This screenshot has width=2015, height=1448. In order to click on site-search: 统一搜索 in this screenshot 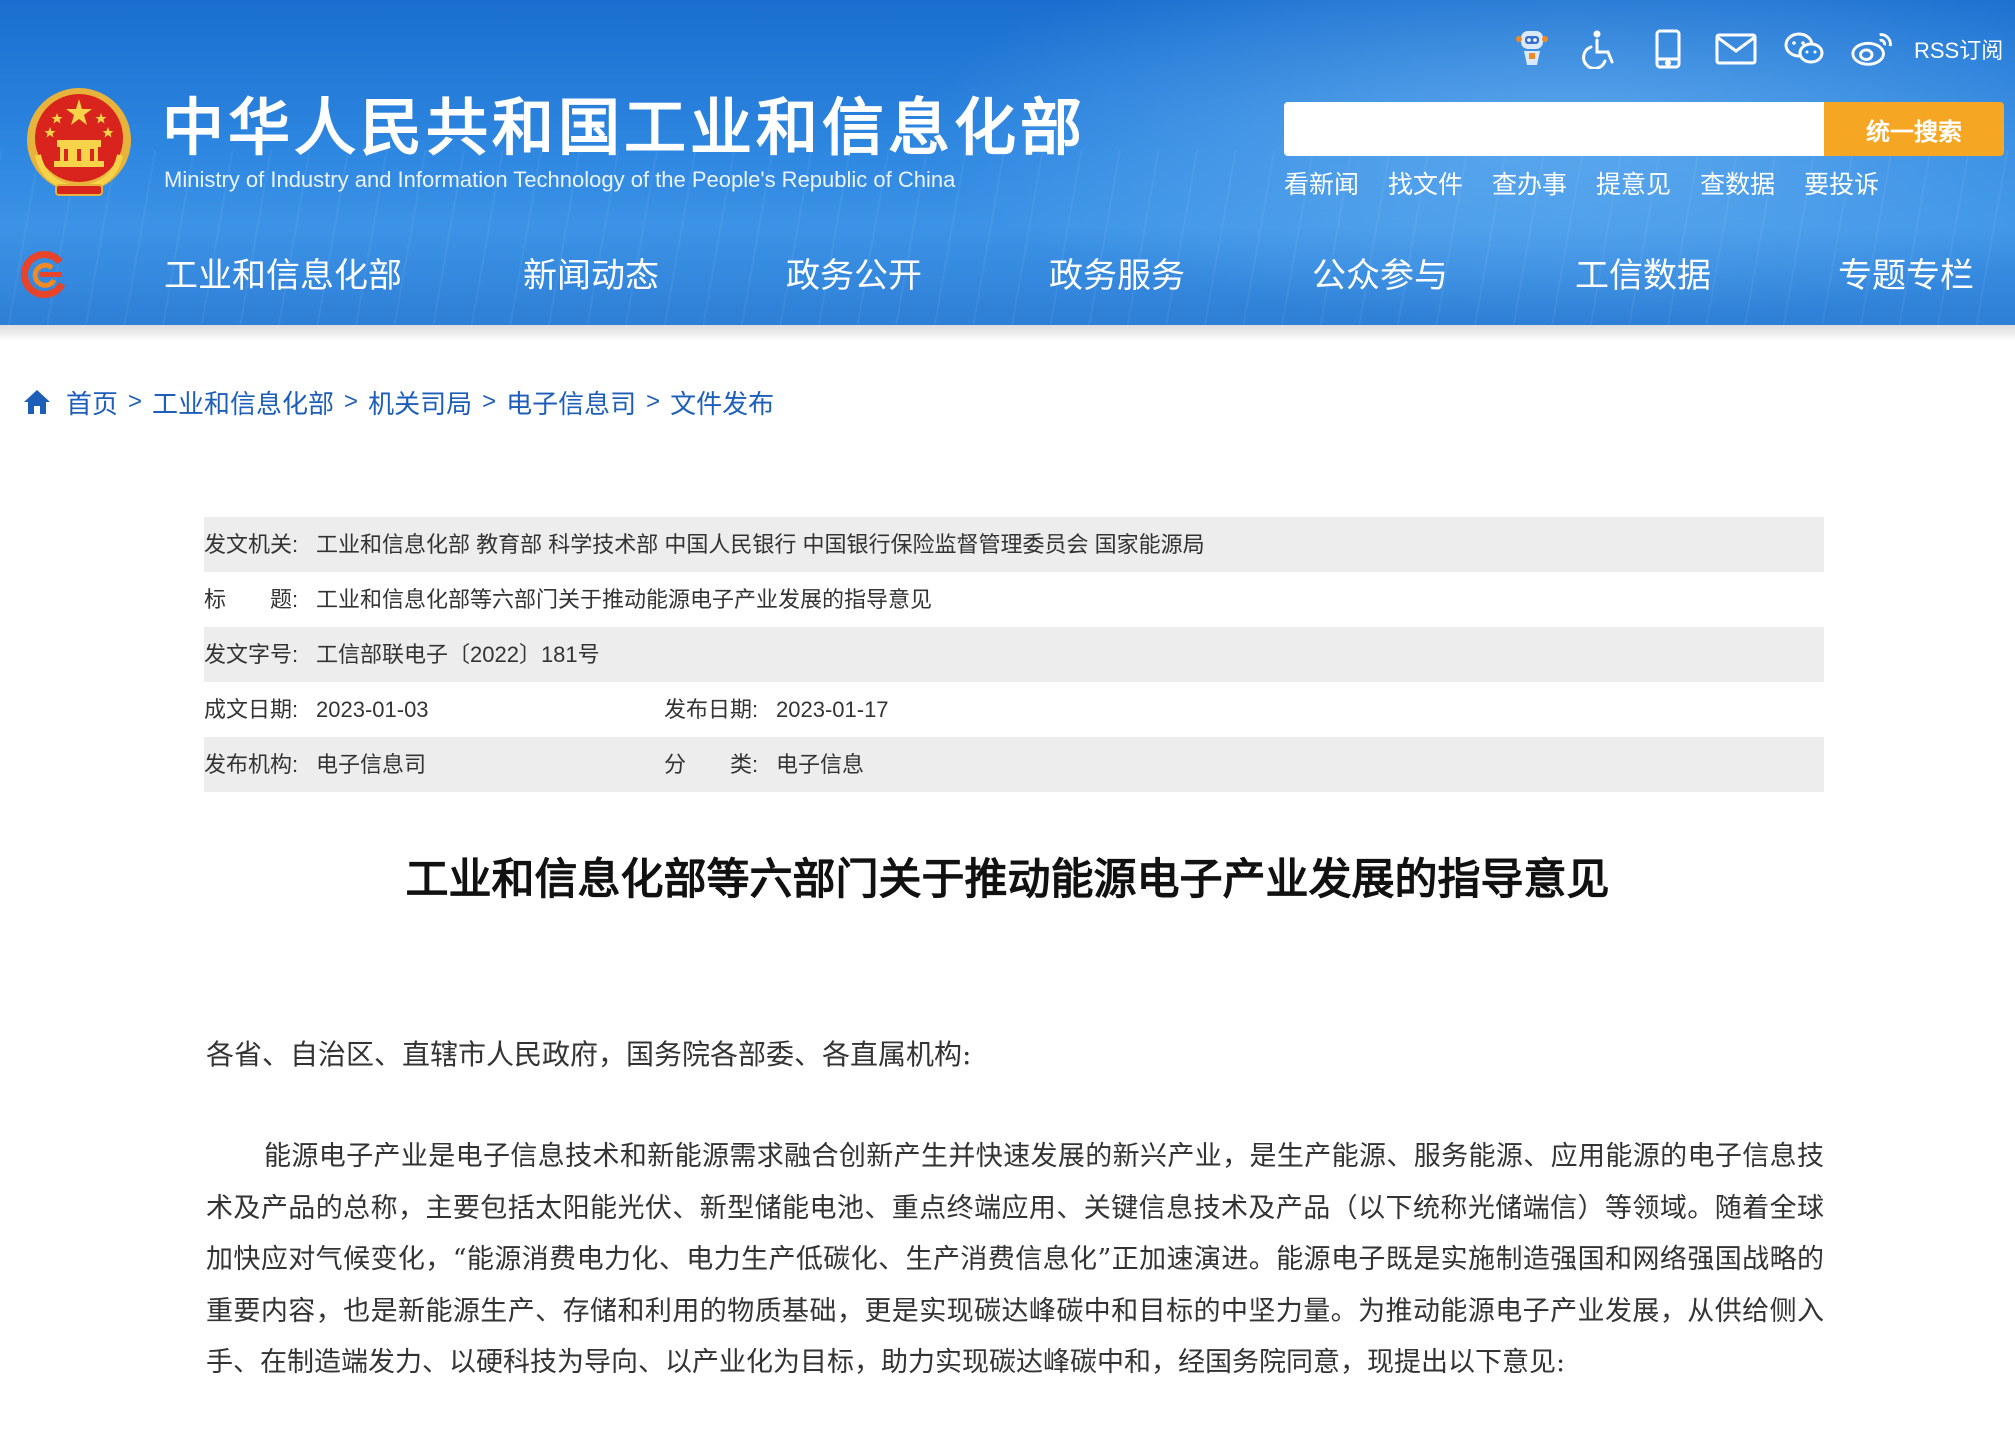, I will do `click(1644, 129)`.